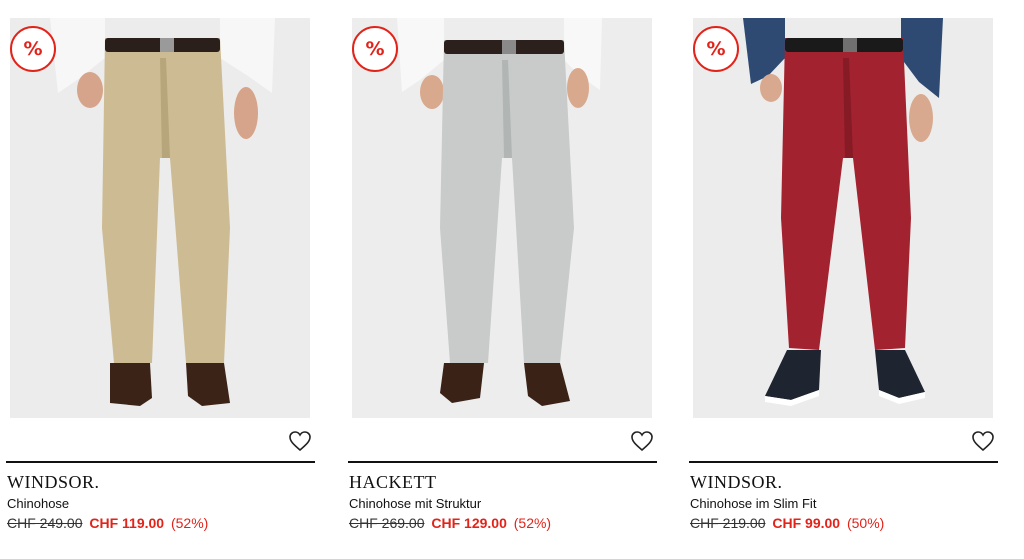  I want to click on sale-price: CHF 119.00, so click(127, 523).